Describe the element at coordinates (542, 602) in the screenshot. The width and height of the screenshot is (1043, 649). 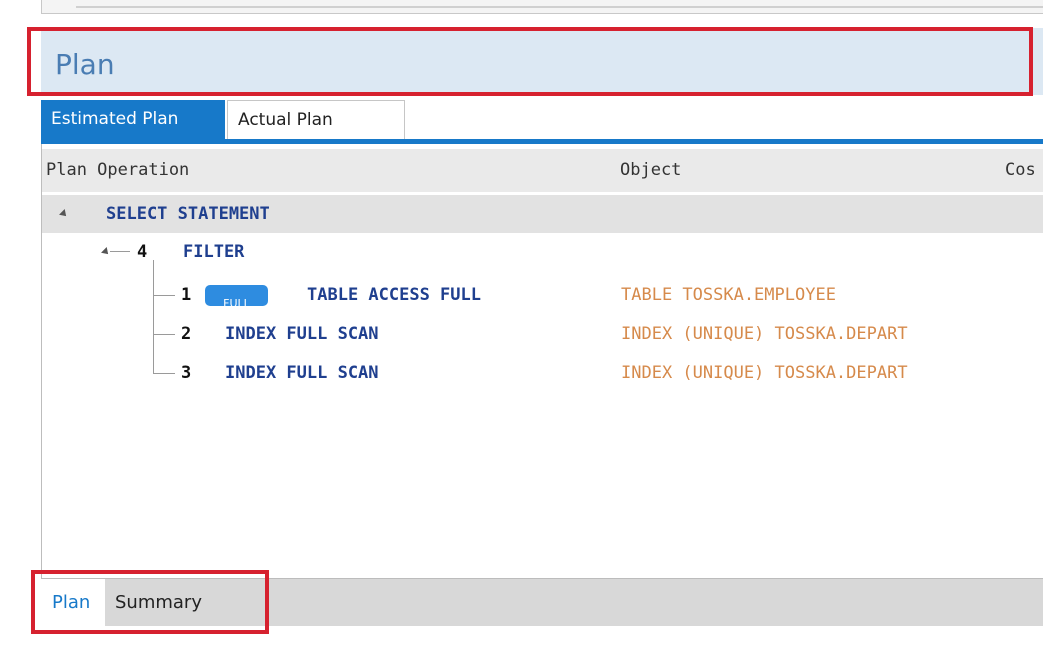
I see `bottom-tab-bar: Plan Summary` at that location.